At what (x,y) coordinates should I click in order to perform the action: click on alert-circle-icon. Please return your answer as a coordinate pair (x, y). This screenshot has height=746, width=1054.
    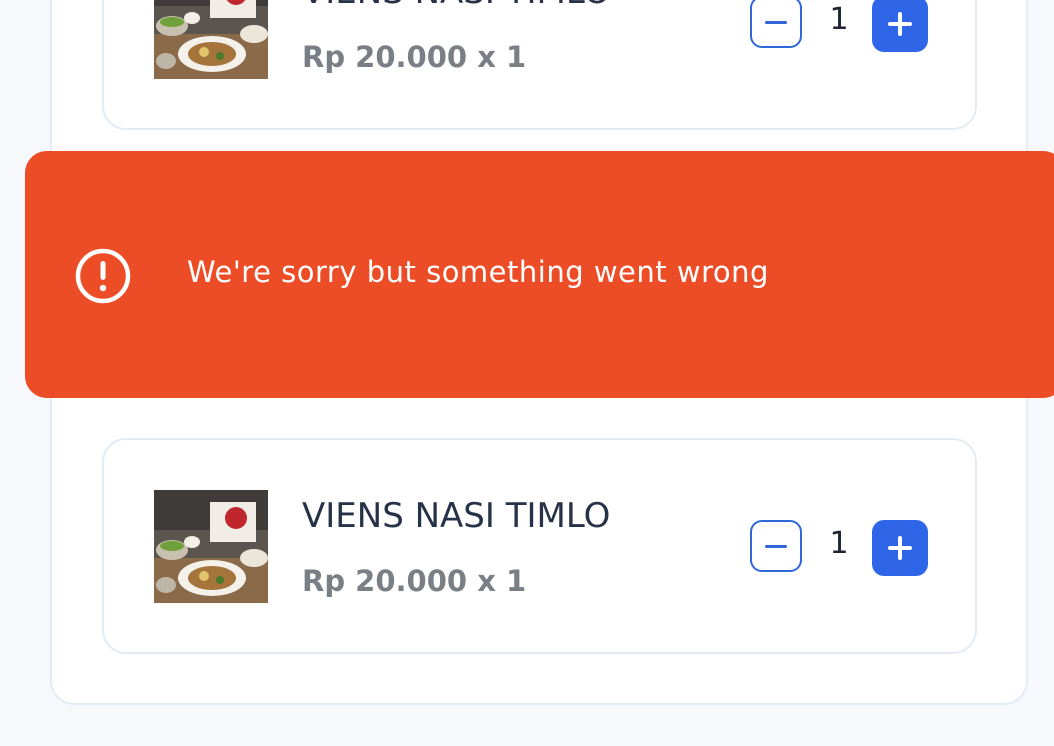
    Looking at the image, I should click on (103, 276).